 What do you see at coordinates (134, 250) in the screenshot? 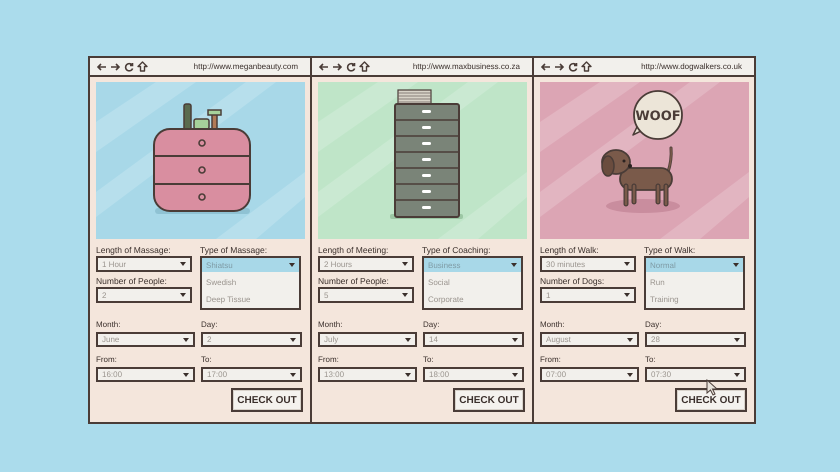
I see `field-label: Length of Massage:` at bounding box center [134, 250].